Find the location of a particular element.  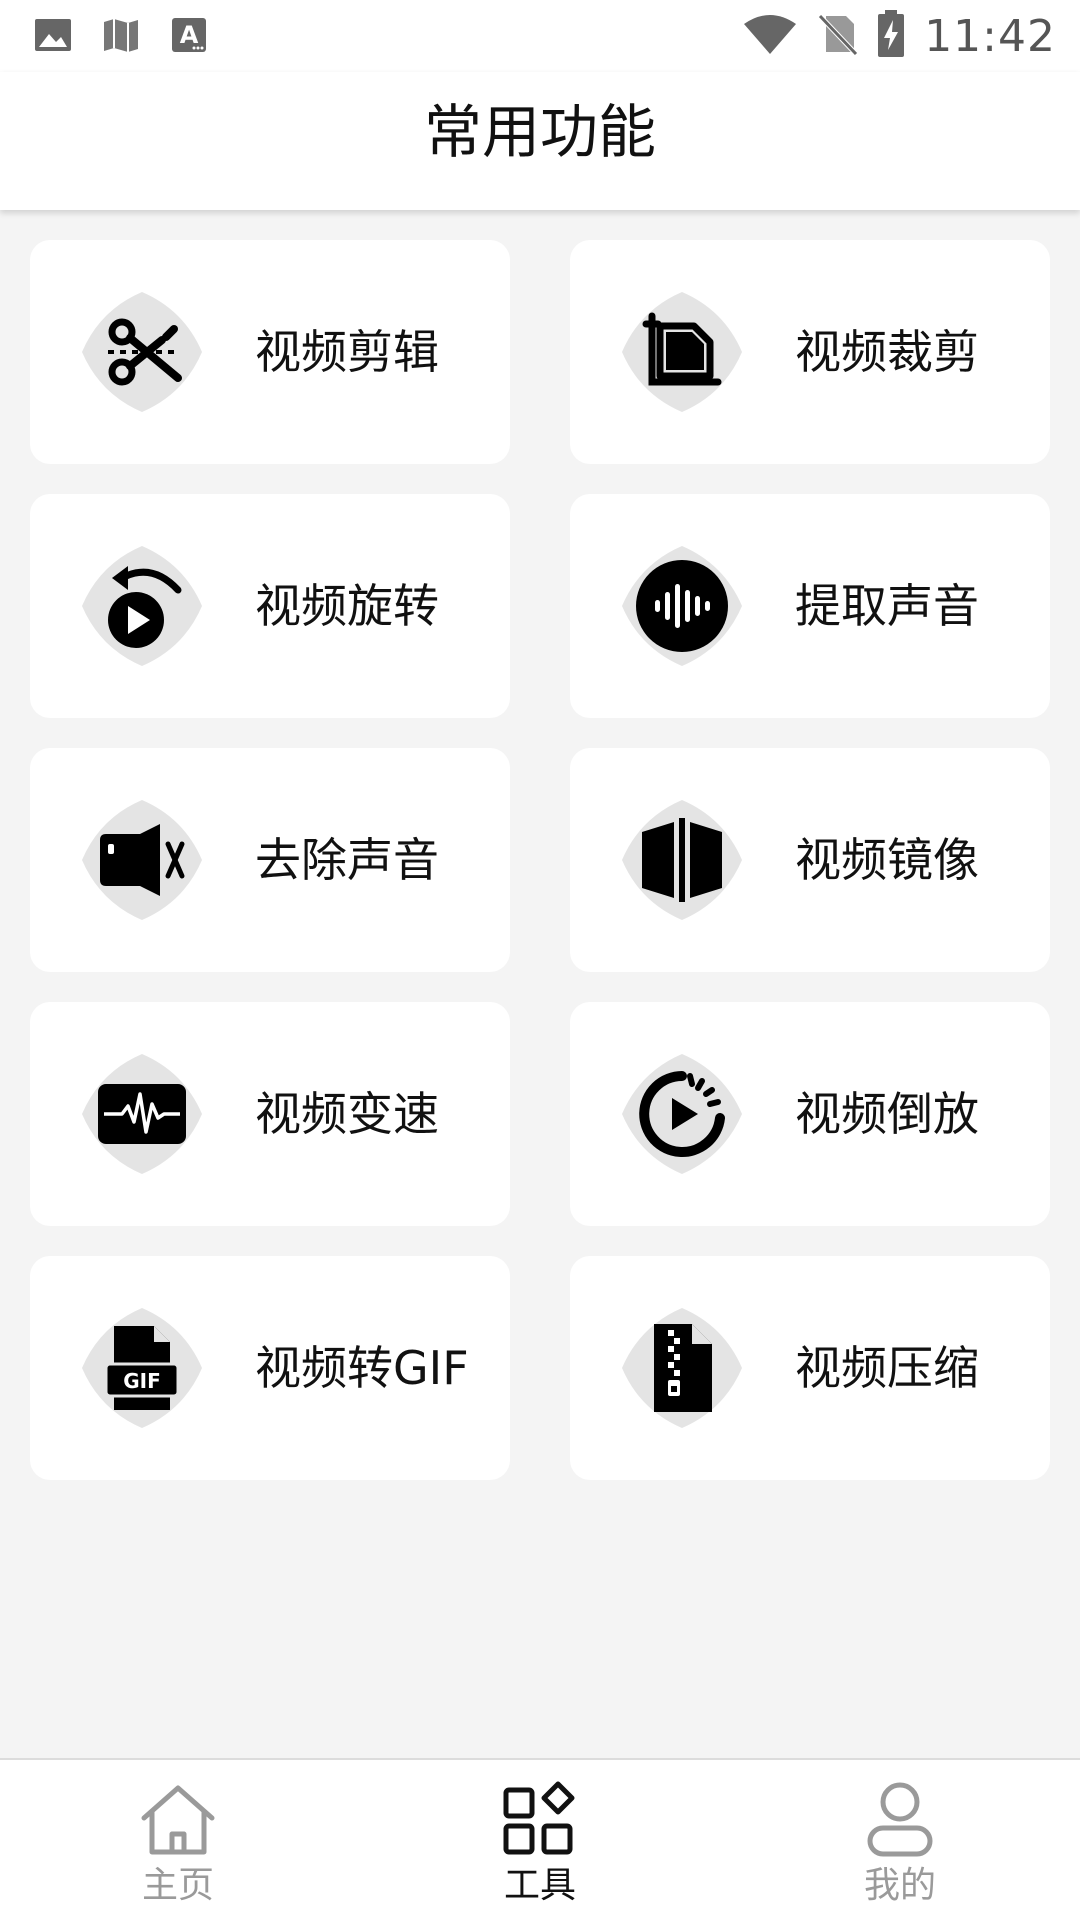

nav-label: 我的 is located at coordinates (899, 1885).